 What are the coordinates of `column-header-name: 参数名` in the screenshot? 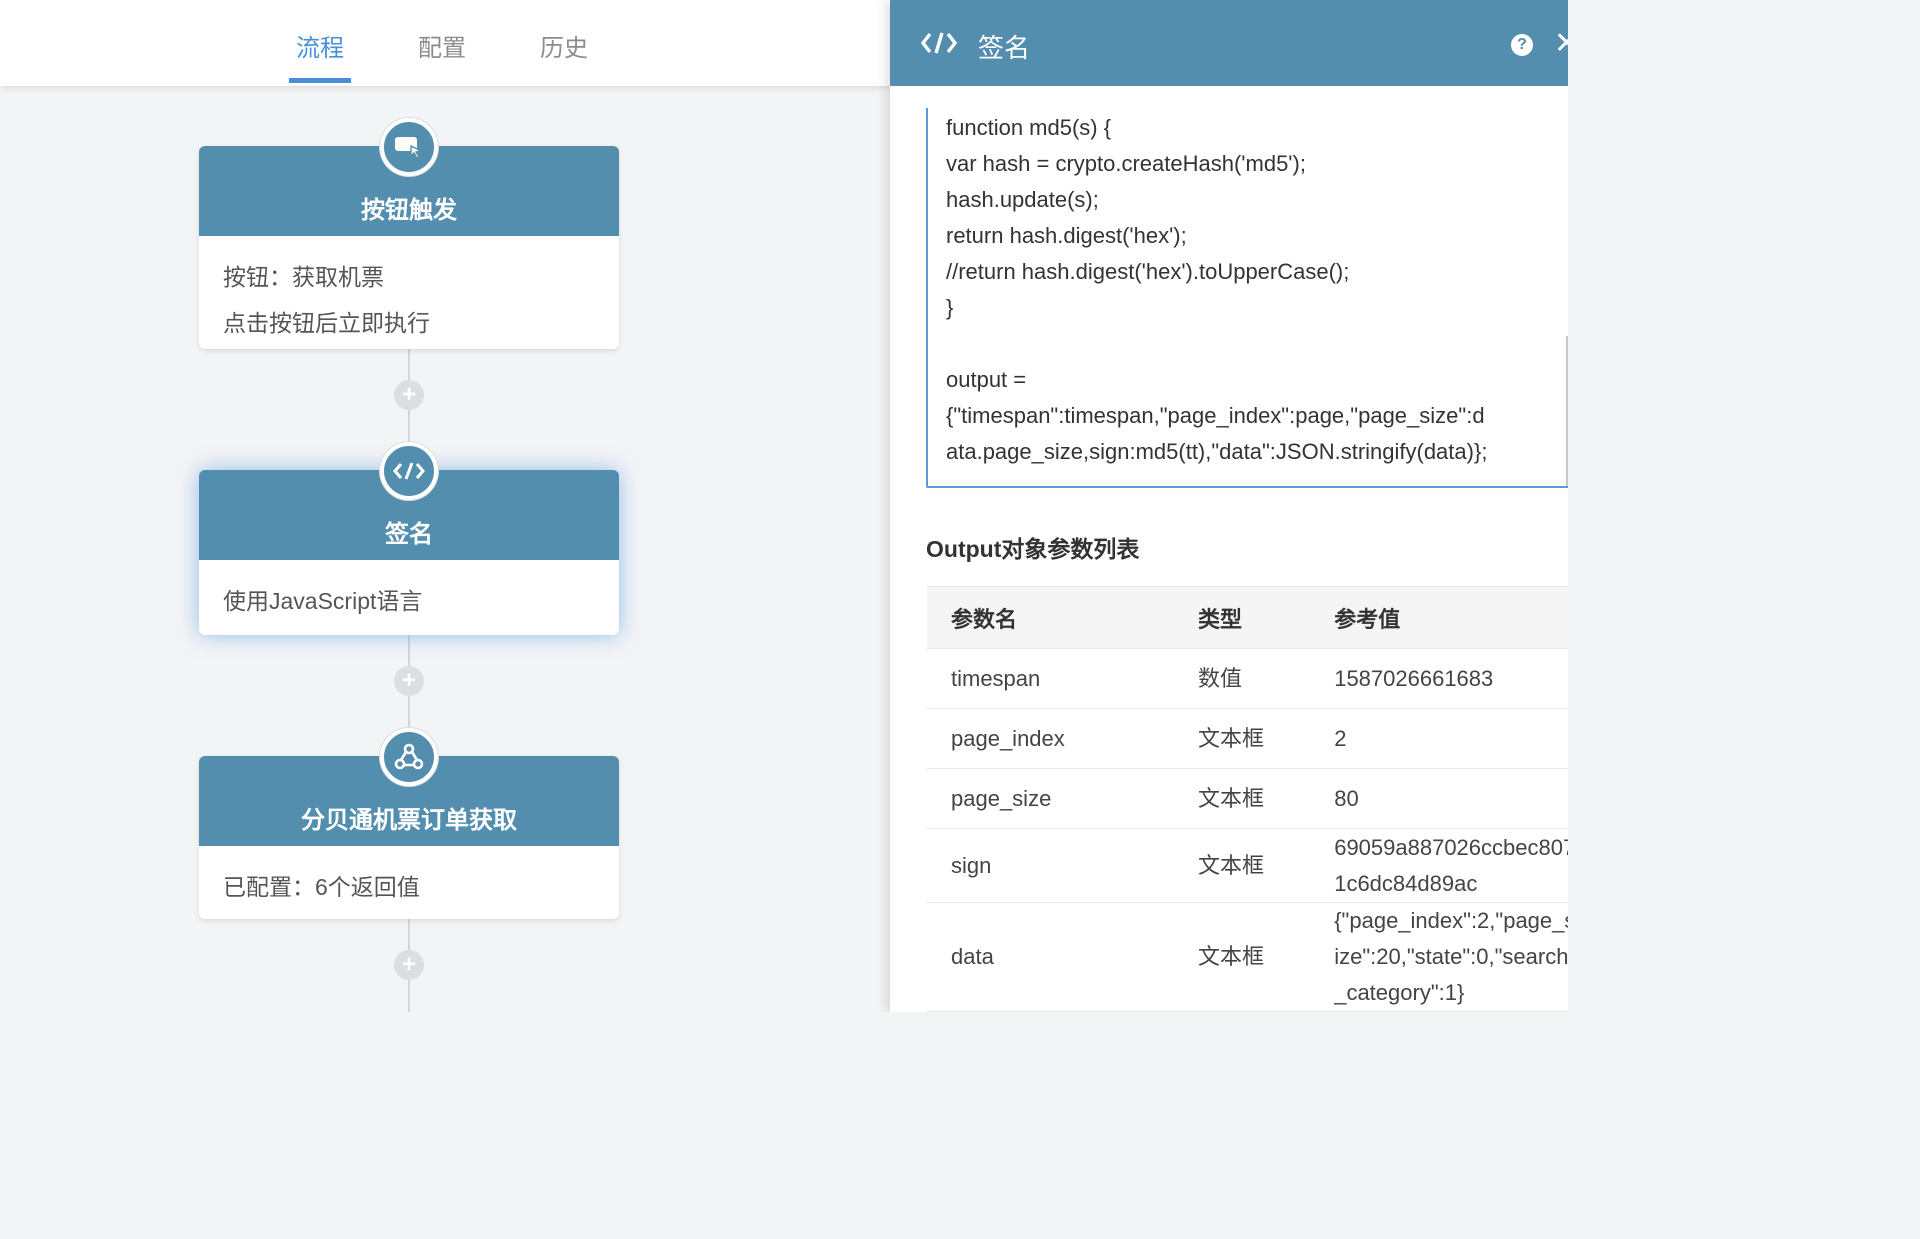 It's located at (1050, 617).